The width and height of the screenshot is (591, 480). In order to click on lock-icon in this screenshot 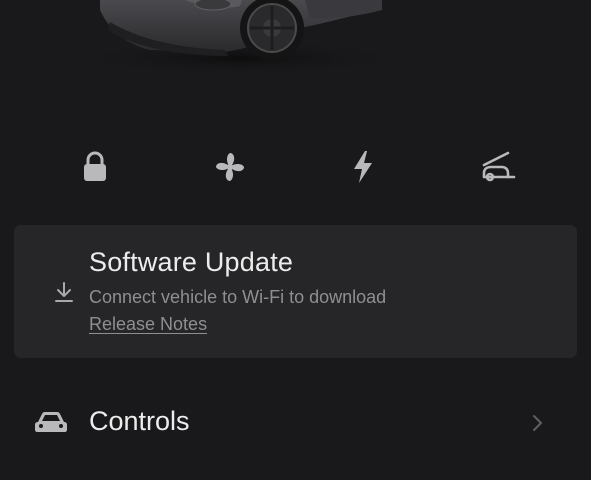, I will do `click(95, 166)`.